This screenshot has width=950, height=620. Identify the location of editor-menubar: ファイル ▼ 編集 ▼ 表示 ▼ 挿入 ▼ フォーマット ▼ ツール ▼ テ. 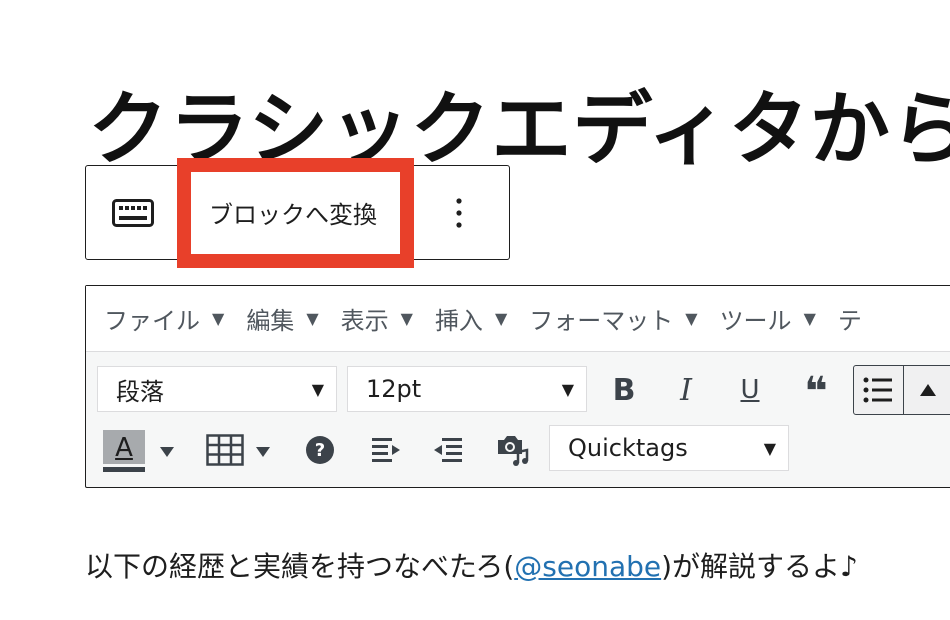
(518, 319).